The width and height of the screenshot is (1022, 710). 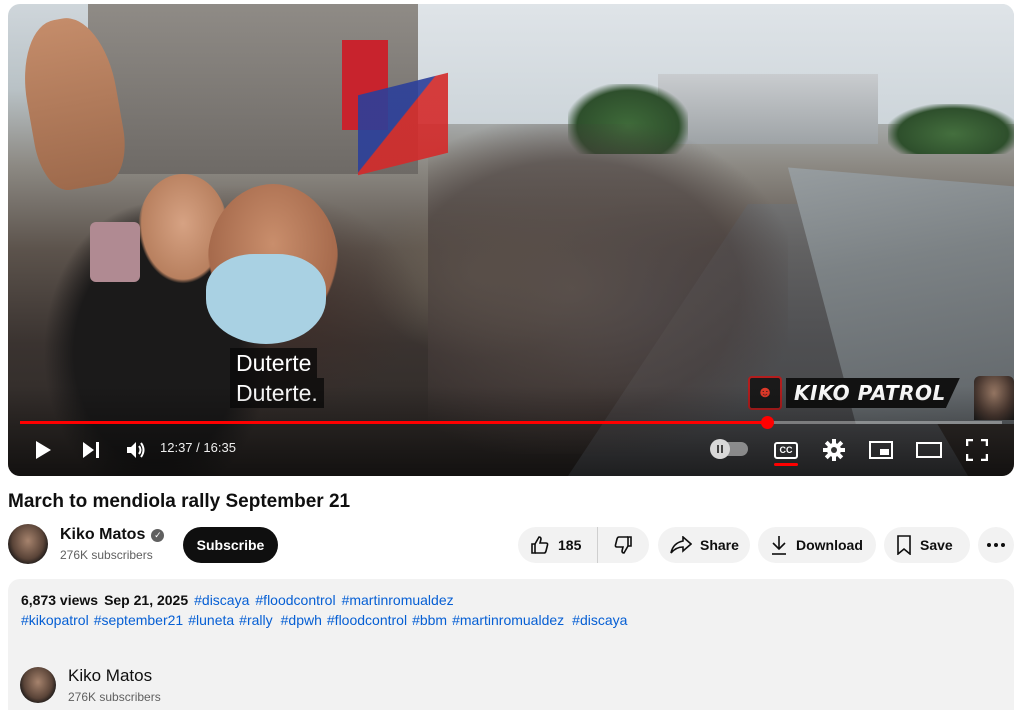 I want to click on dislike-button, so click(x=623, y=545).